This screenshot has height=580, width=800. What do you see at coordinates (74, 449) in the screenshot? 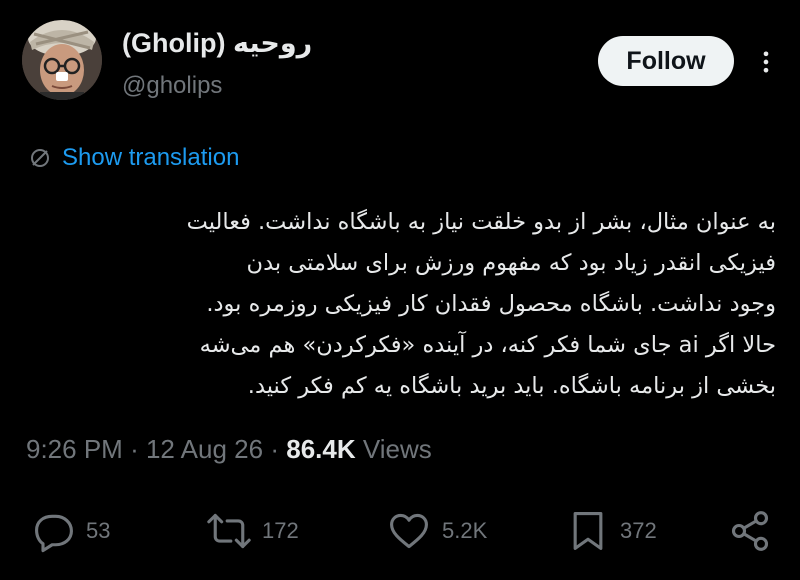
I see `tweet-time: 9:26 PM` at bounding box center [74, 449].